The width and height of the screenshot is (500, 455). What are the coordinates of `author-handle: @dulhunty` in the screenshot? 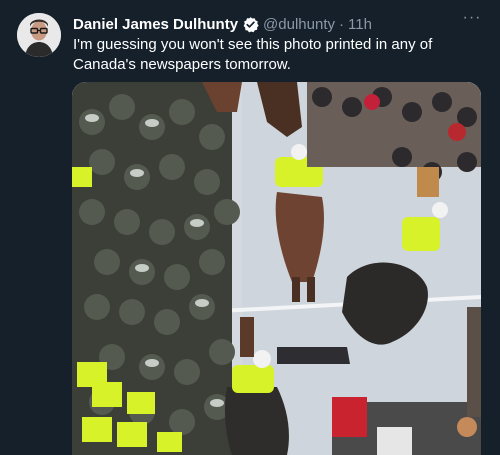 It's located at (299, 24).